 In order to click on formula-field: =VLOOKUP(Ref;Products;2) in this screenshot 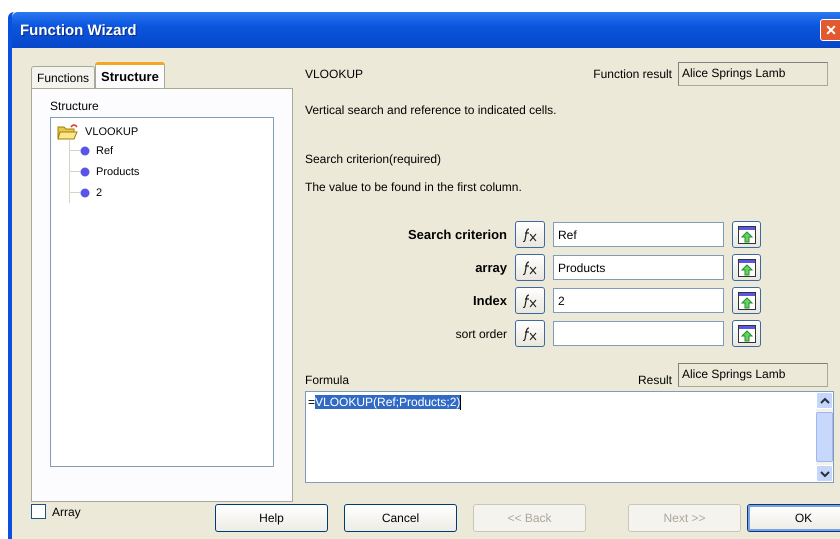, I will do `click(569, 437)`.